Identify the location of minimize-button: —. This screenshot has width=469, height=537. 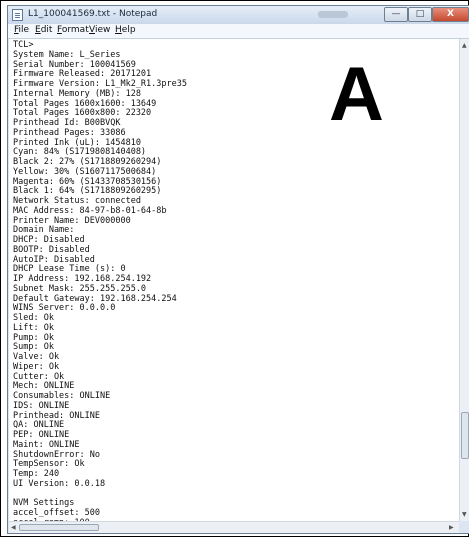
(396, 14).